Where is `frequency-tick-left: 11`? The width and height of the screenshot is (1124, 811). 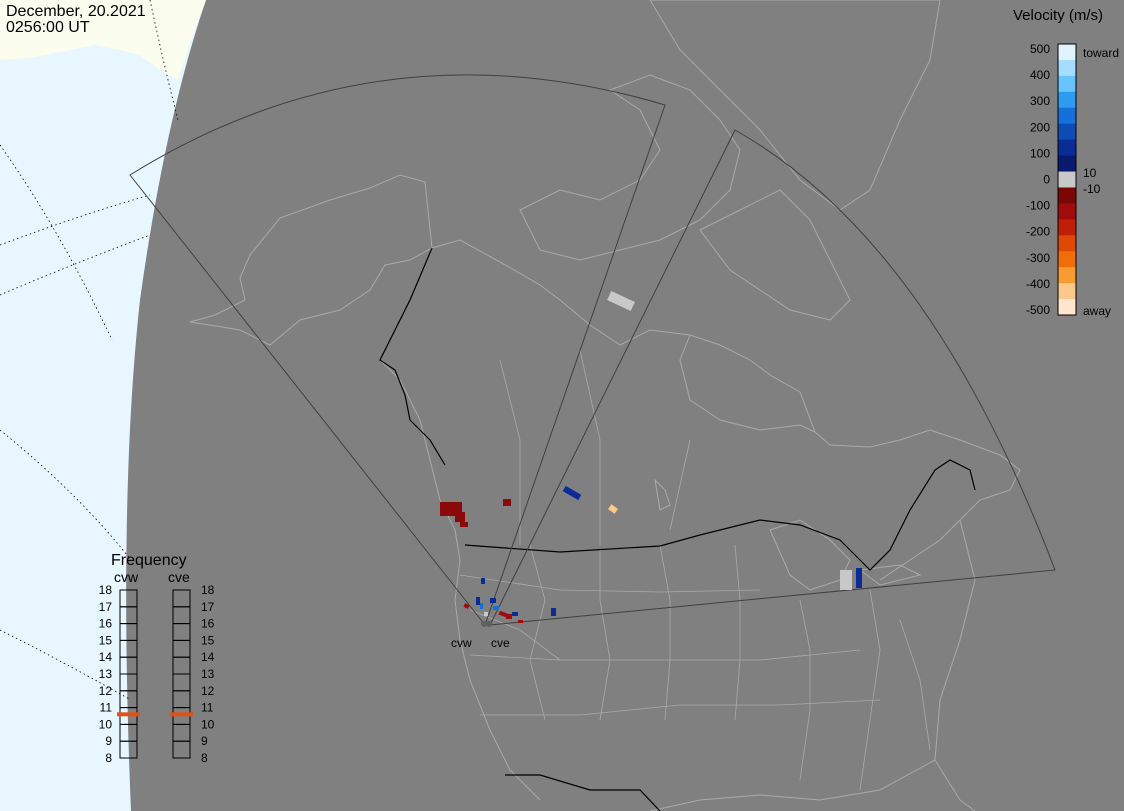
frequency-tick-left: 11 is located at coordinates (106, 708).